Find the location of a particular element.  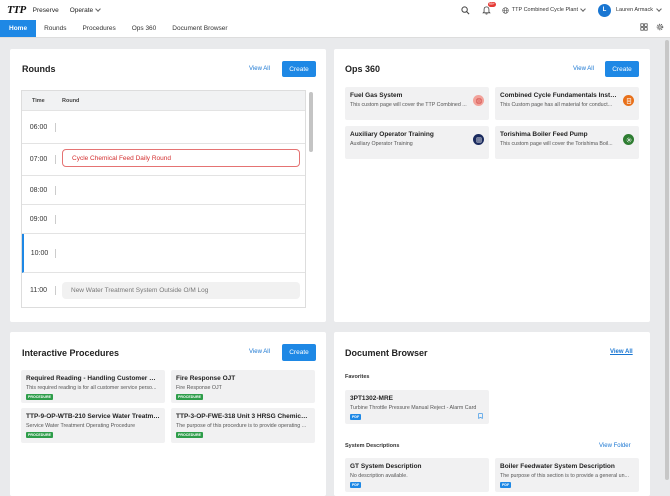

plant-selector: TTP Combined Cycle Plant is located at coordinates (544, 10).